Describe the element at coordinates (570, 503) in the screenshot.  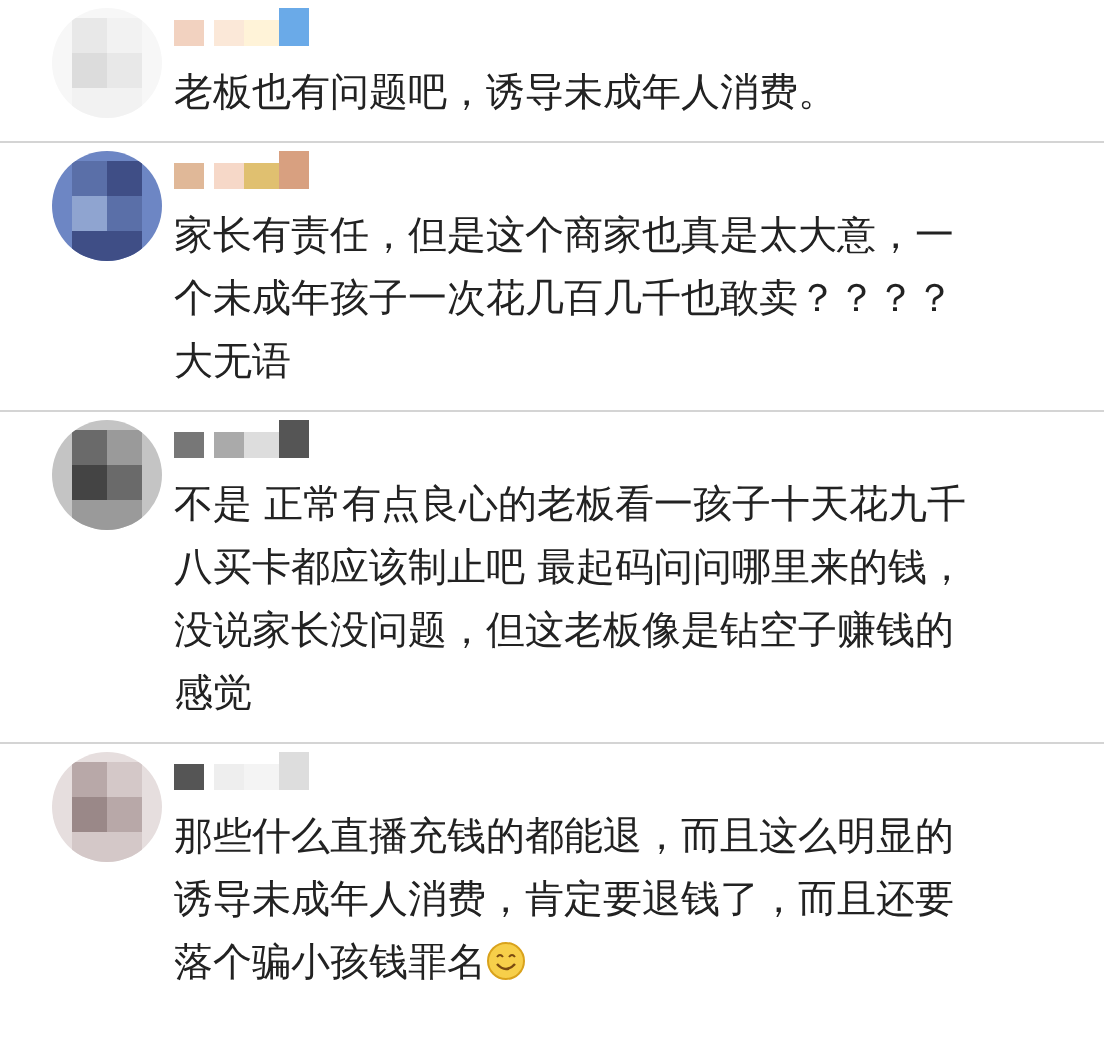
I see `comment-line: 不是 正常有点良心的老板看一孩子十天花九千` at that location.